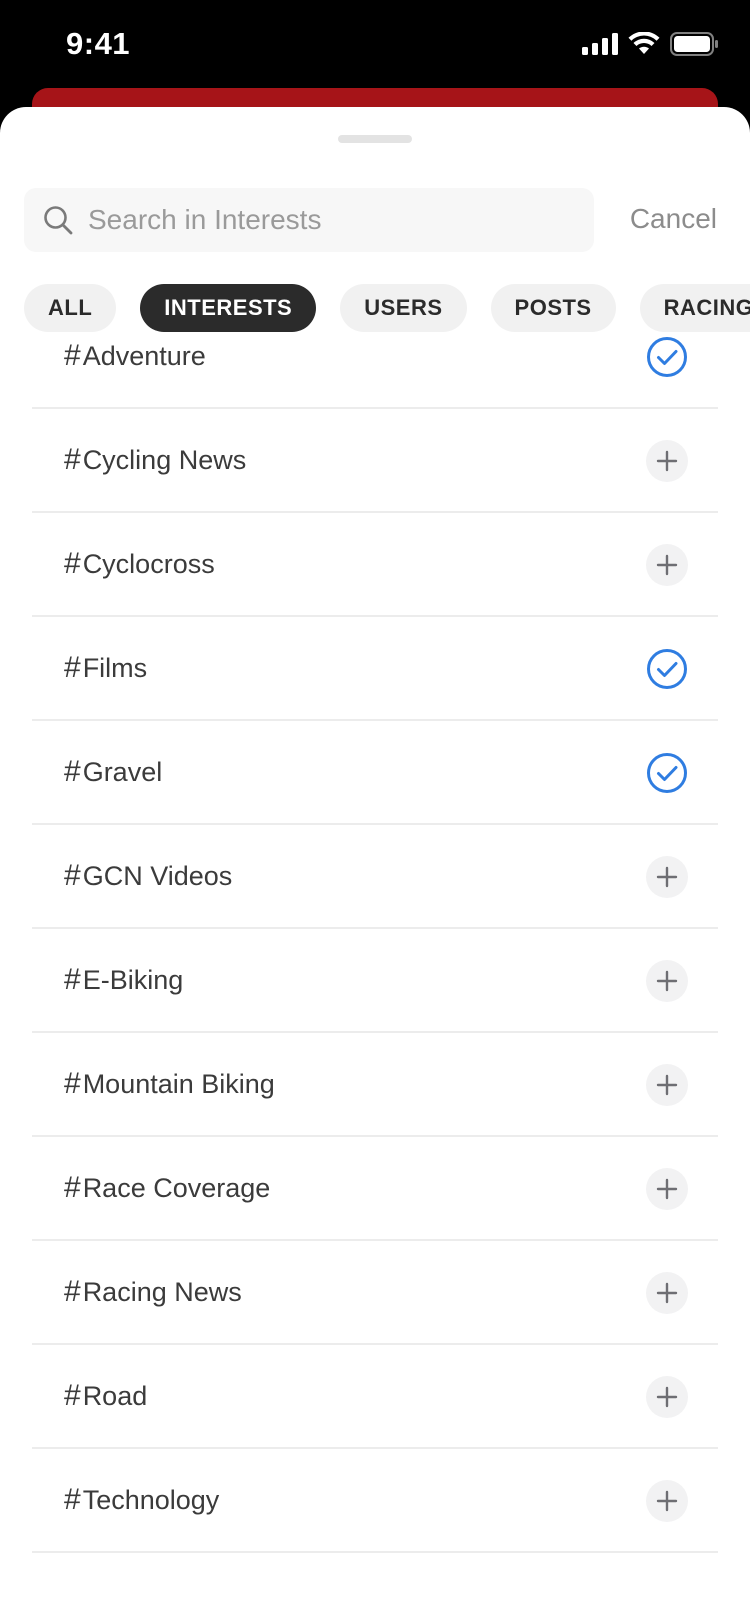  Describe the element at coordinates (375, 139) in the screenshot. I see `sheet-grabber` at that location.